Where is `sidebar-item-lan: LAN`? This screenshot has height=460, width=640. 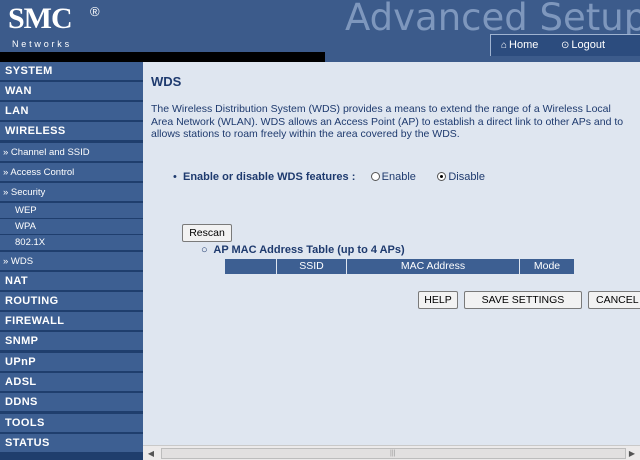 sidebar-item-lan: LAN is located at coordinates (71, 111).